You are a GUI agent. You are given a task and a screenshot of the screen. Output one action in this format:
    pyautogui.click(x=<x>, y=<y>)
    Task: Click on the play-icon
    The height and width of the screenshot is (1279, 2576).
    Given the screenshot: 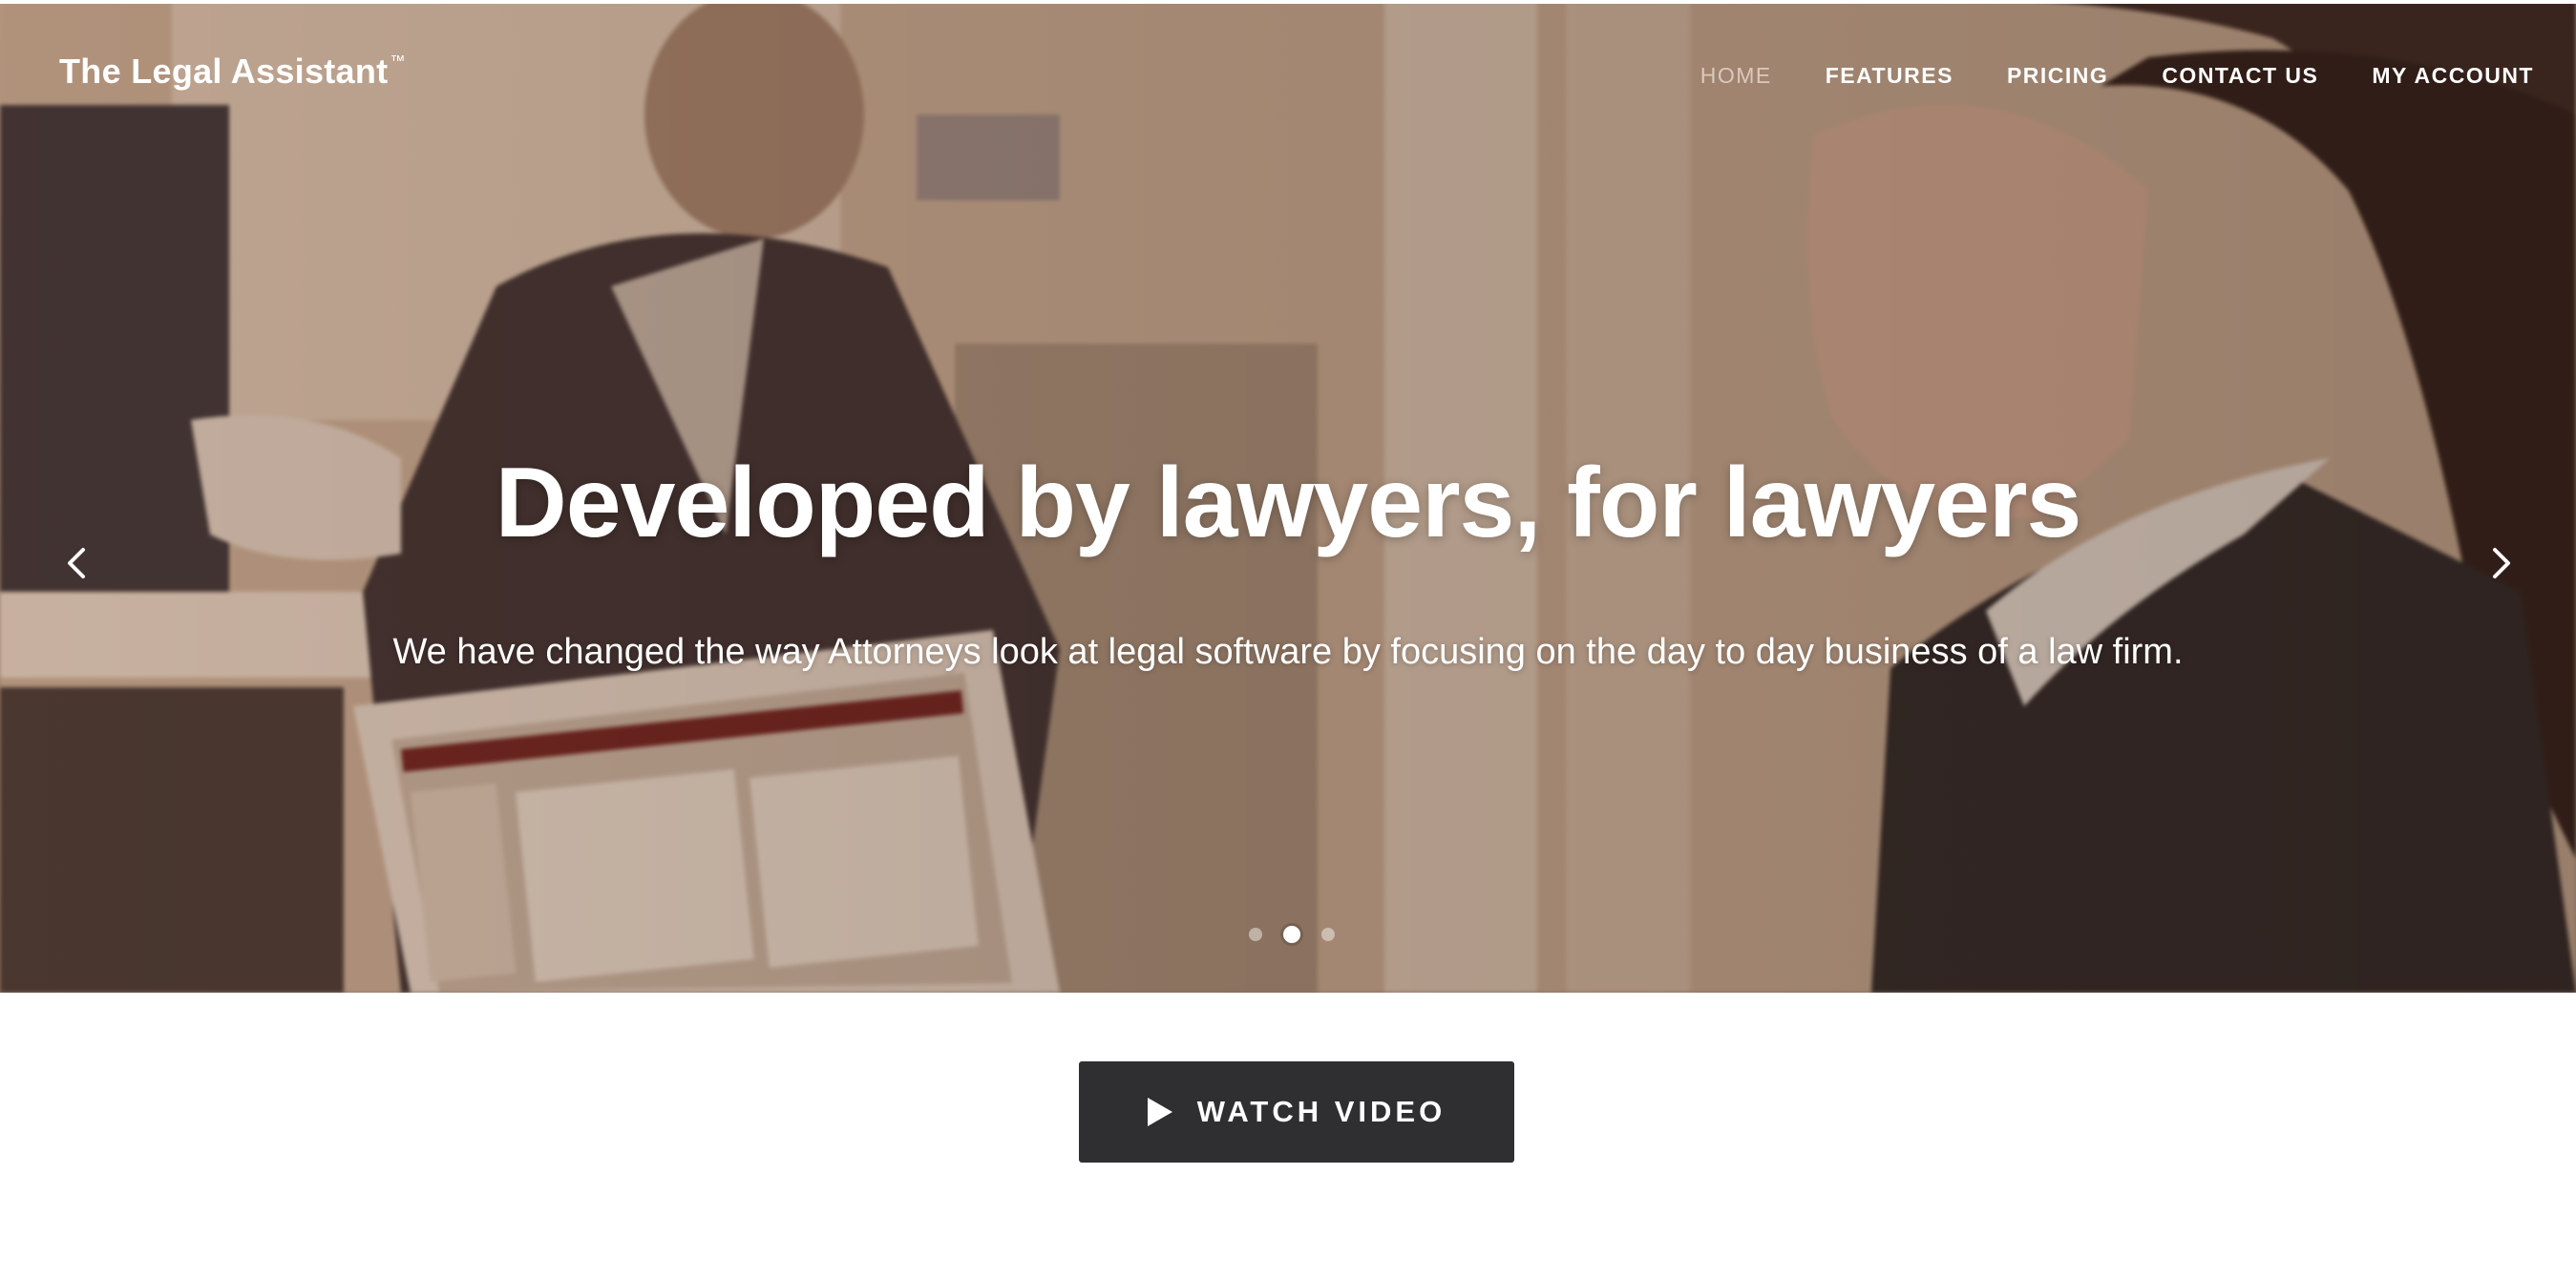 What is the action you would take?
    pyautogui.click(x=1159, y=1112)
    